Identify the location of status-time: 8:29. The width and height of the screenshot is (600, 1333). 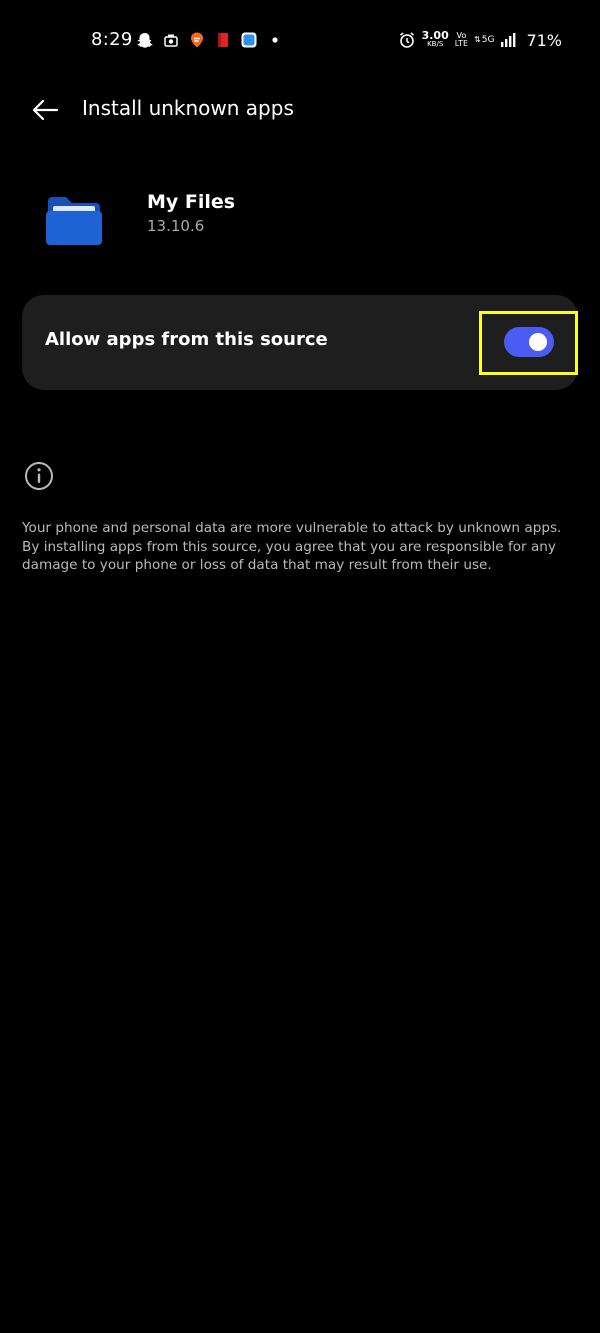
(112, 39).